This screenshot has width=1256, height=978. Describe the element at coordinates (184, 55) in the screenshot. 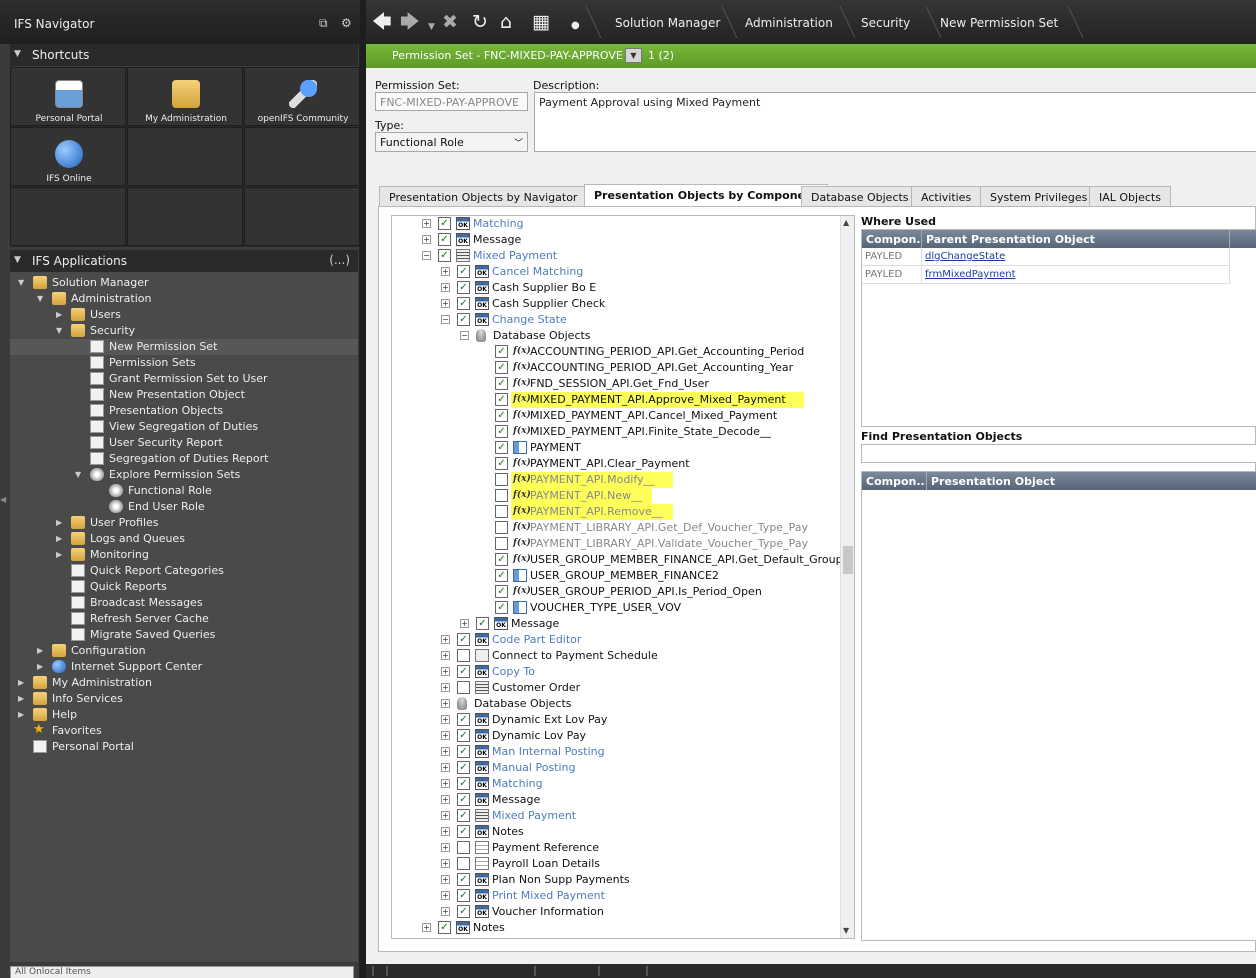

I see `shortcuts-header: ▼ Shortcuts` at that location.